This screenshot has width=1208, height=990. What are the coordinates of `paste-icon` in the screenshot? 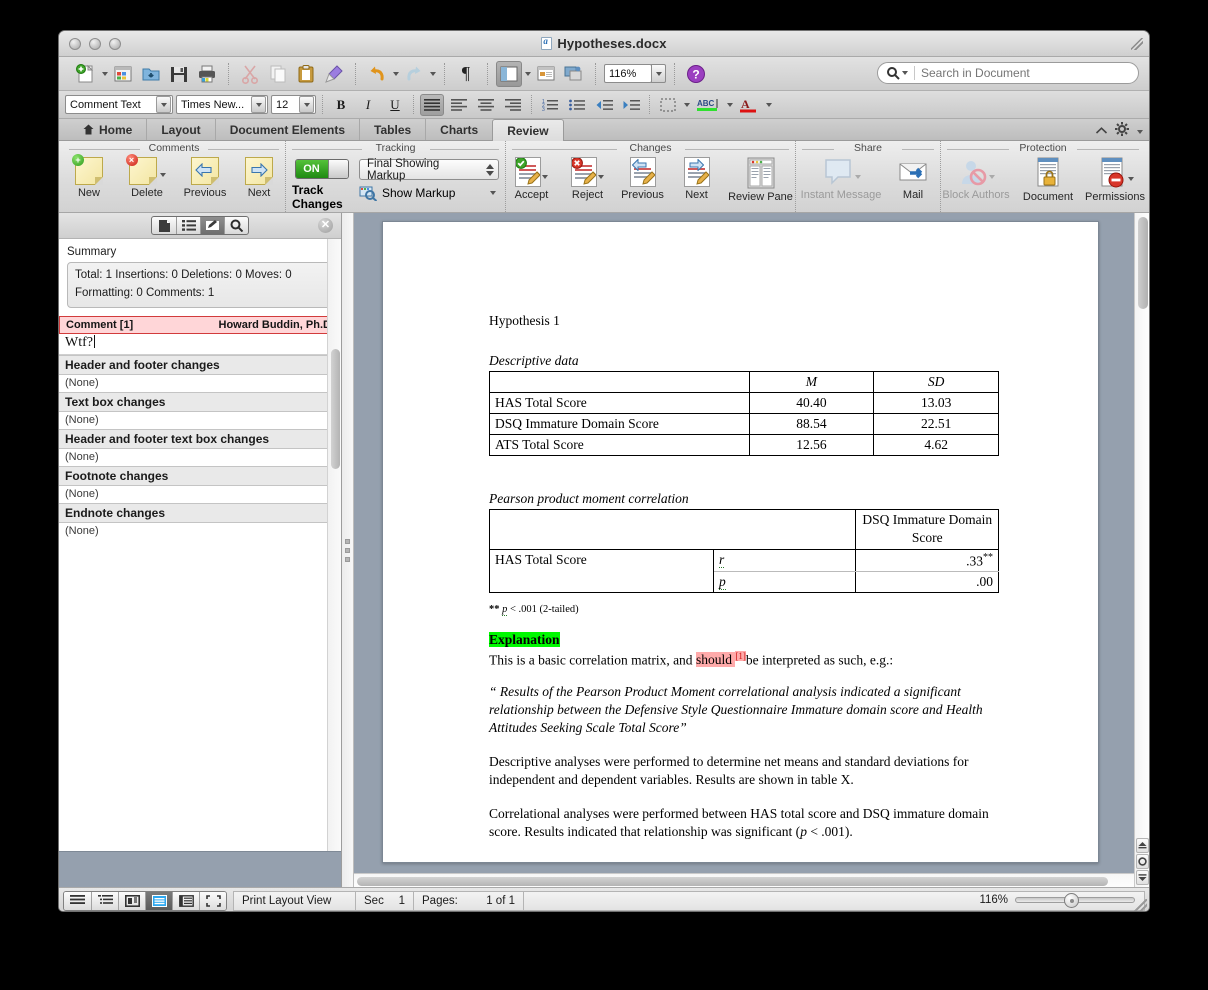 It's located at (306, 74).